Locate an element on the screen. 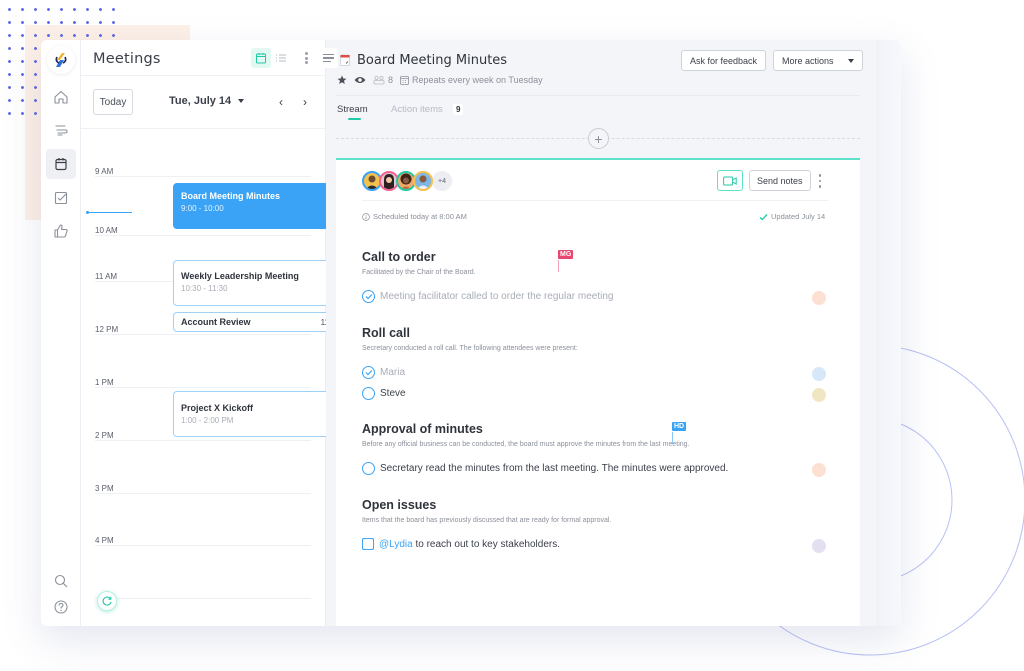  calendar-view-button is located at coordinates (261, 58).